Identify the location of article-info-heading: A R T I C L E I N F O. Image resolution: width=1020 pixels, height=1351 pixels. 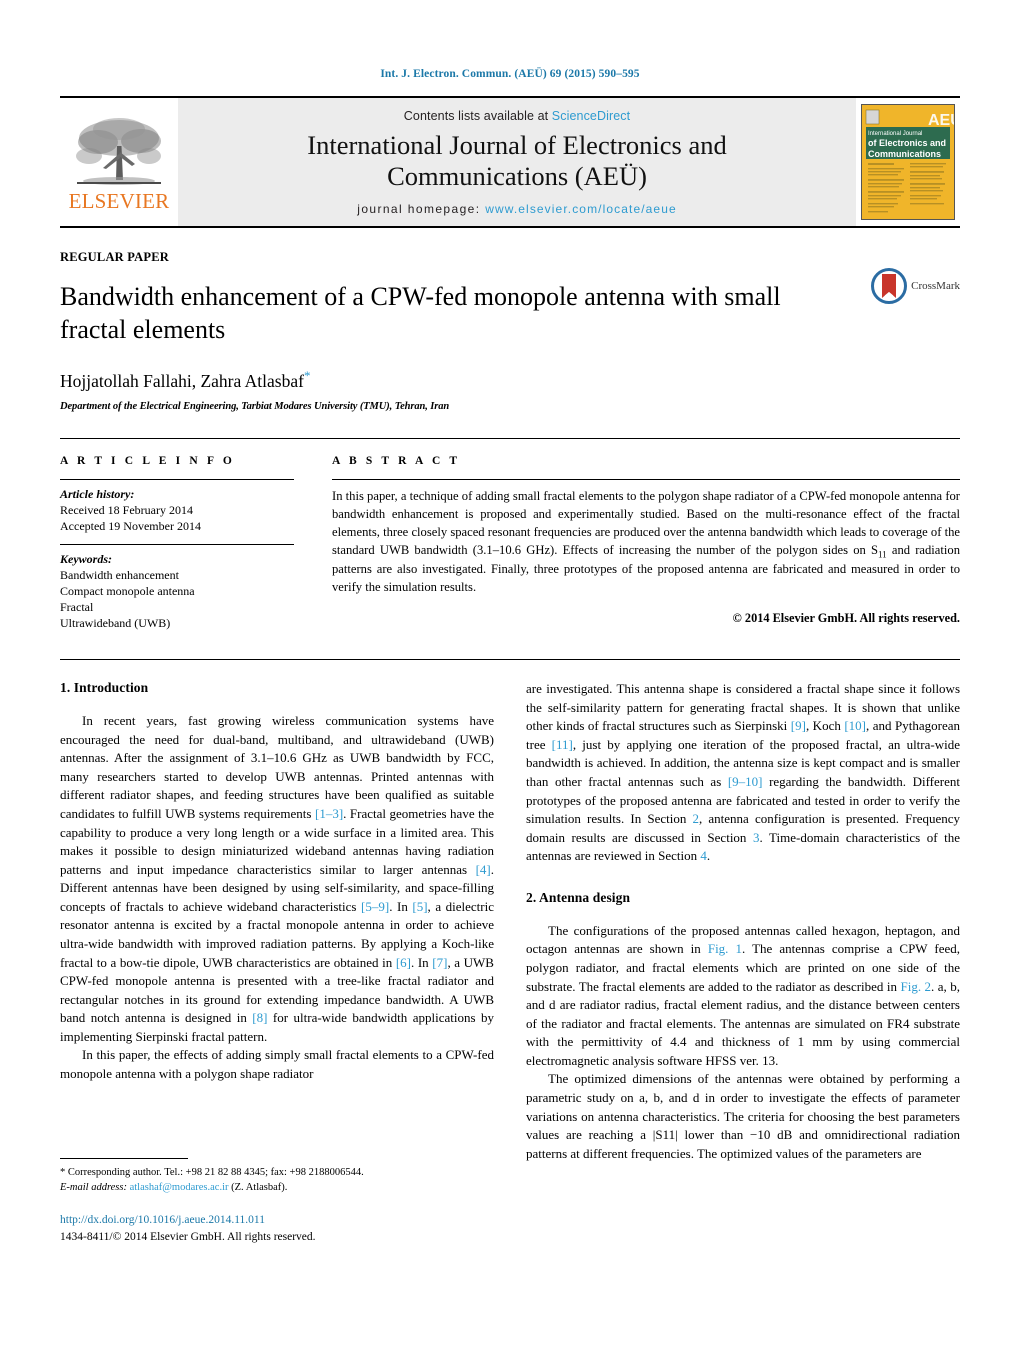
(147, 461).